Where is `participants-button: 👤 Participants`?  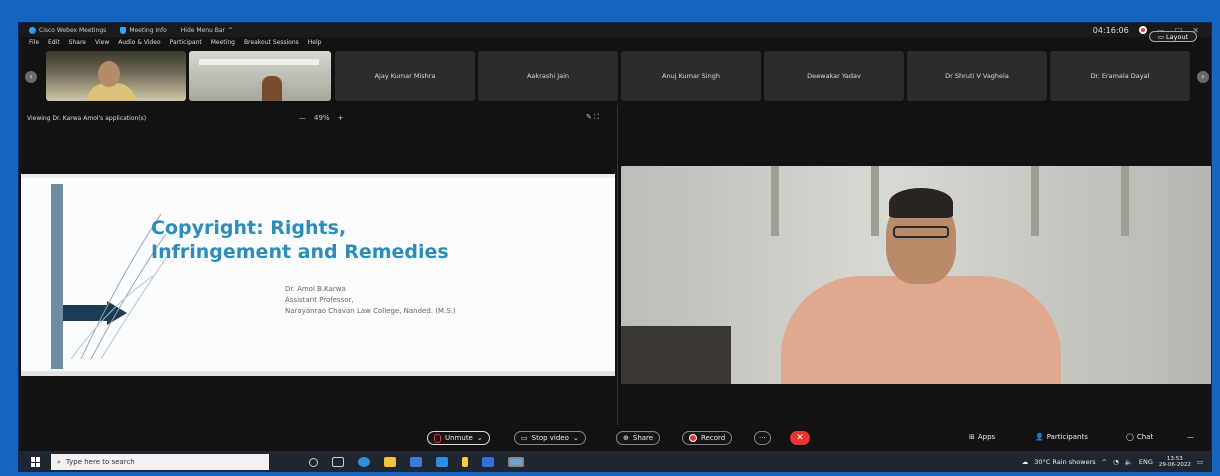
participants-button: 👤 Participants is located at coordinates (1061, 437).